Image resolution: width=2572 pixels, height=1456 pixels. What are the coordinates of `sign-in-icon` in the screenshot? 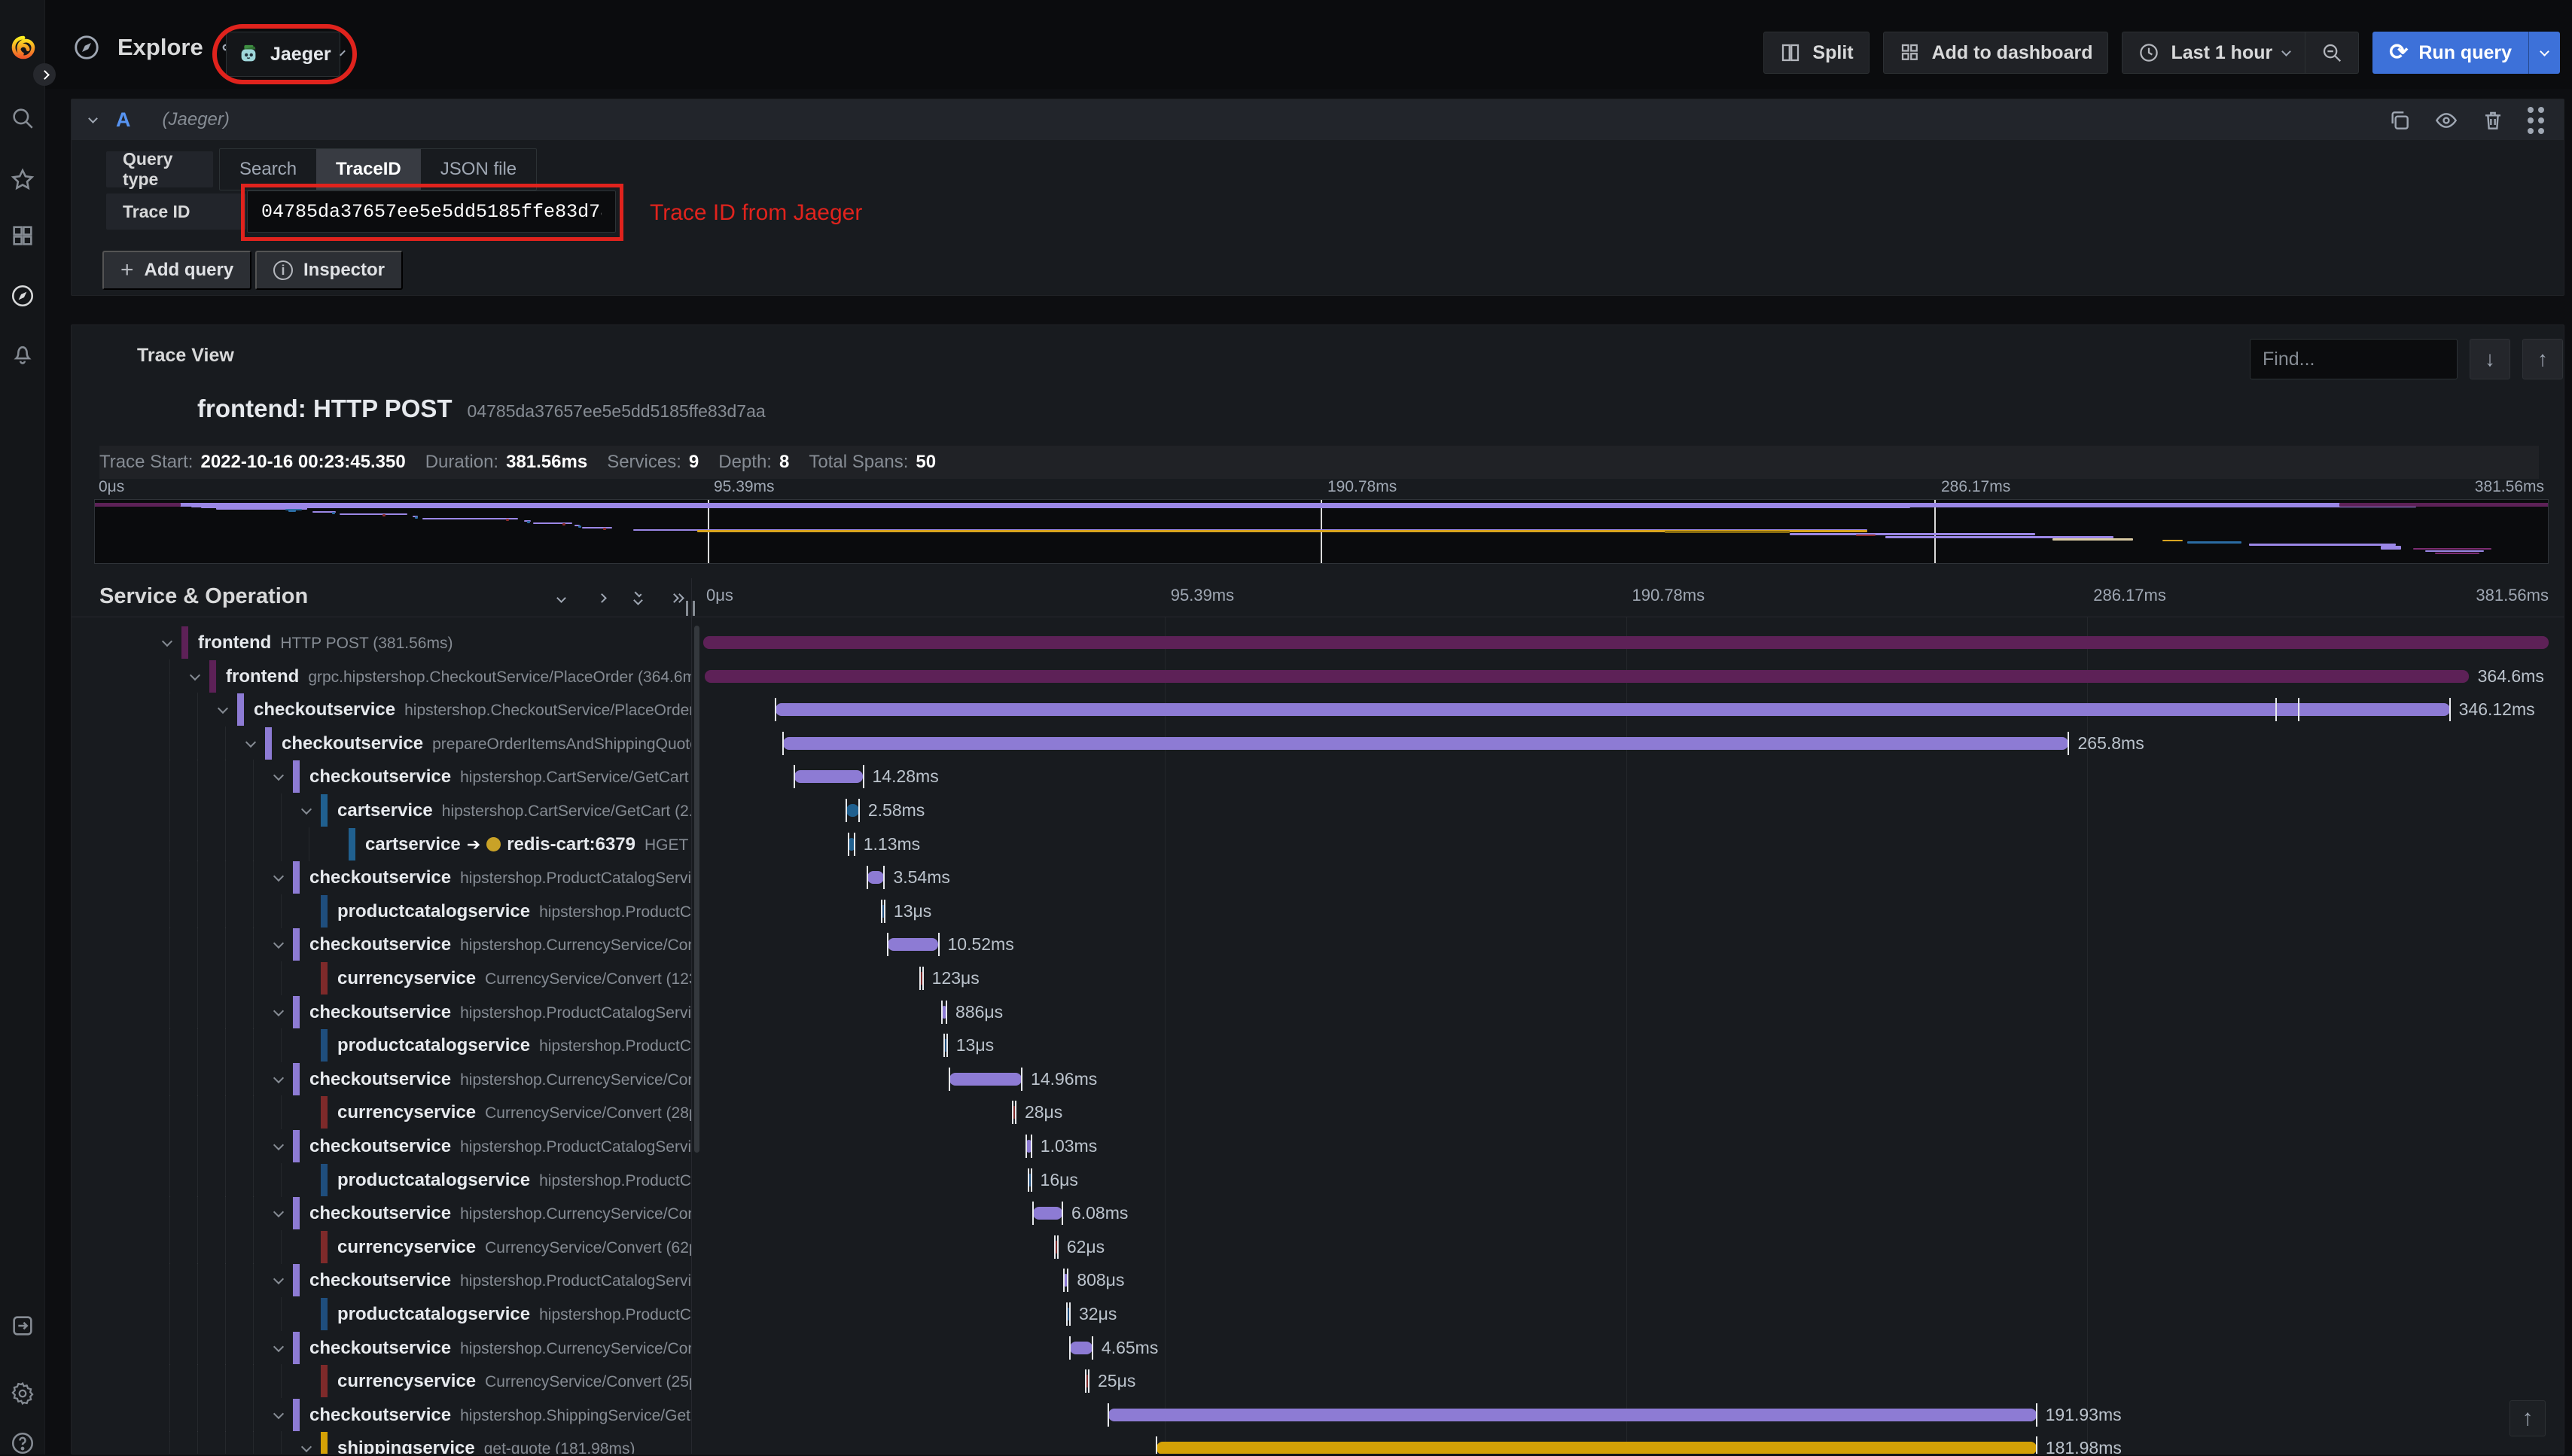 It's located at (22, 1326).